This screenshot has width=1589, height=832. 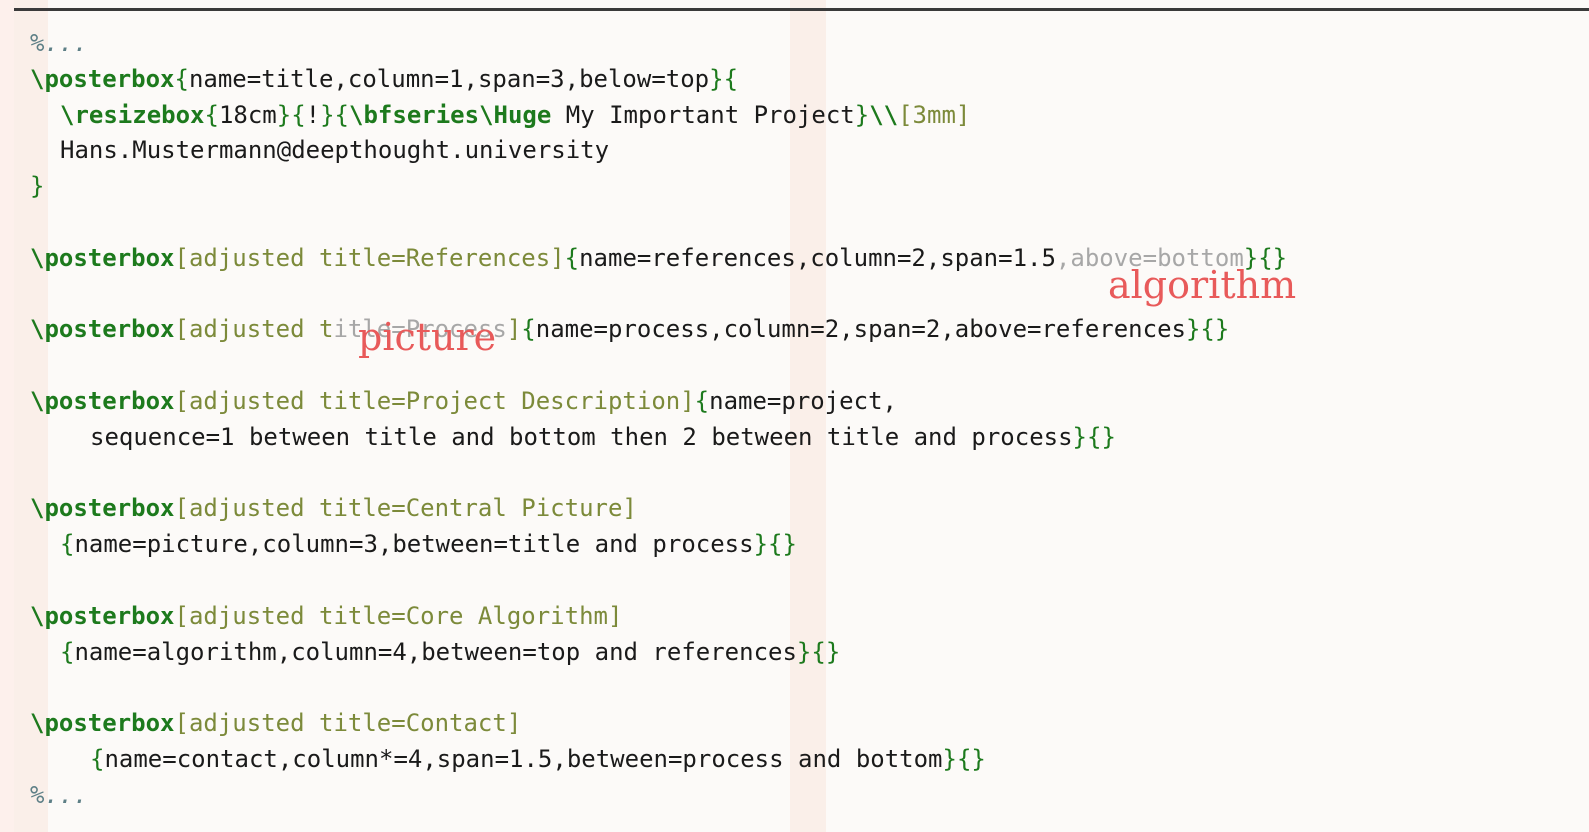 What do you see at coordinates (132, 114) in the screenshot?
I see `resizebox-command: \resizebox` at bounding box center [132, 114].